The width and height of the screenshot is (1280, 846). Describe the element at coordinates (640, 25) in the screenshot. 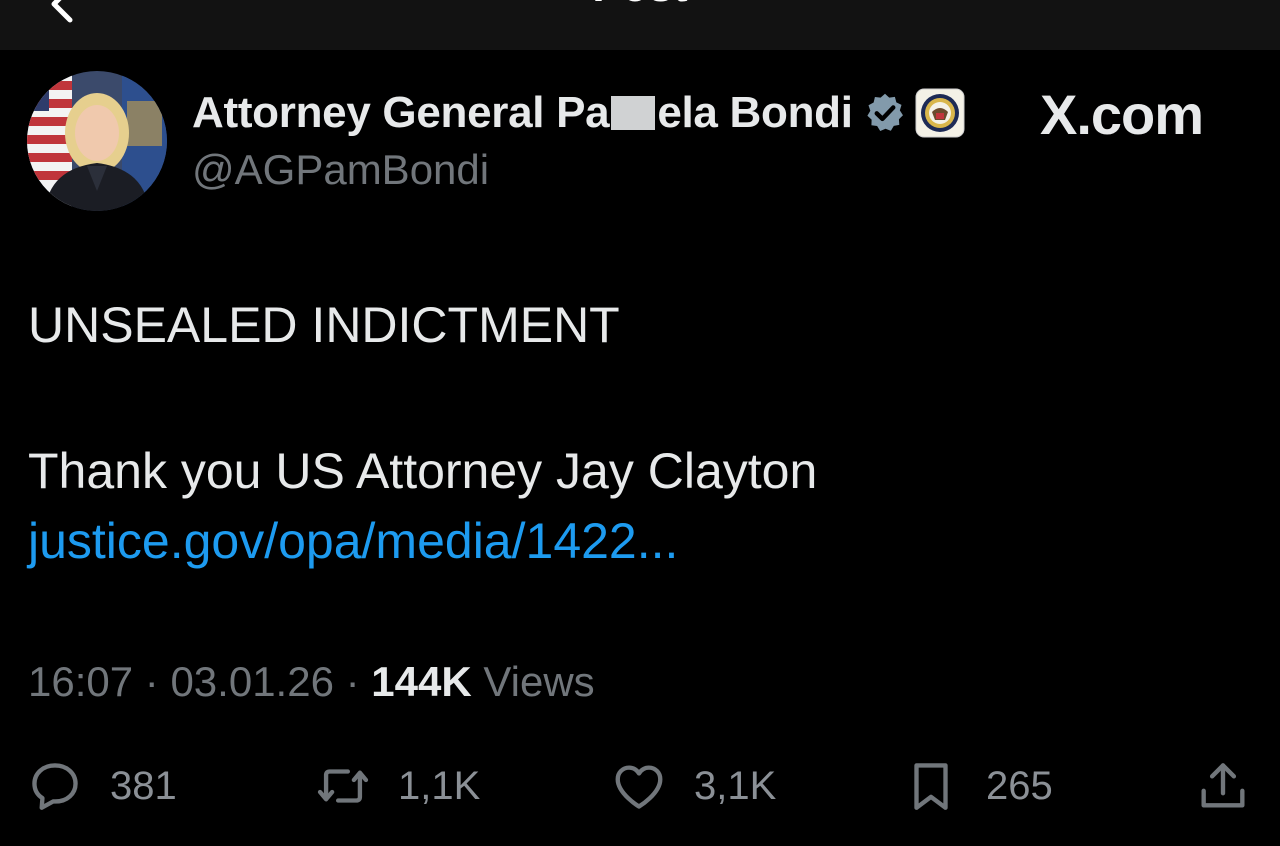

I see `top-bar: Post` at that location.